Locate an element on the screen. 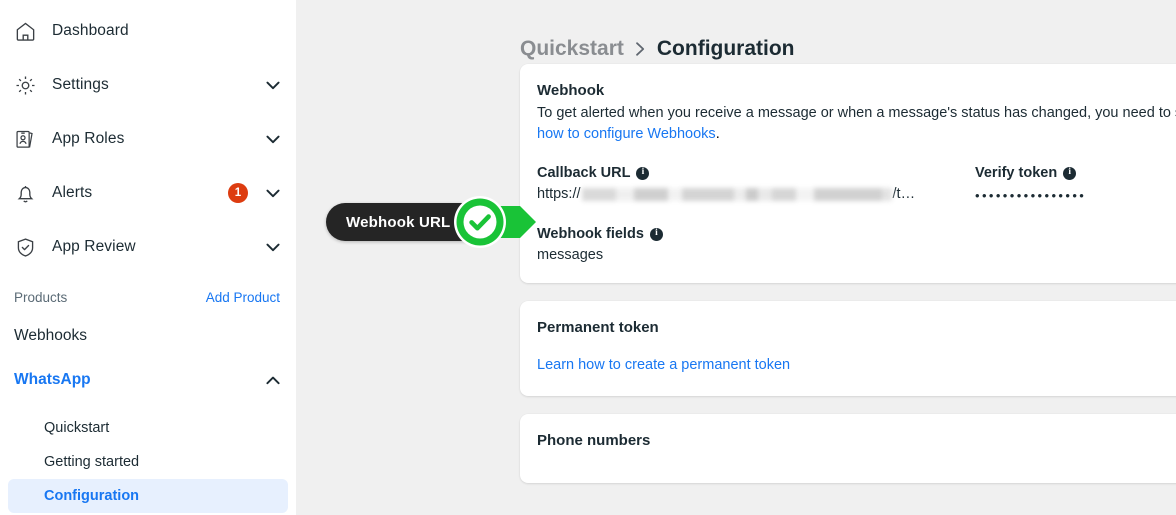 This screenshot has width=1176, height=515. verify-token-value: •••••••••••••••• is located at coordinates (1031, 195).